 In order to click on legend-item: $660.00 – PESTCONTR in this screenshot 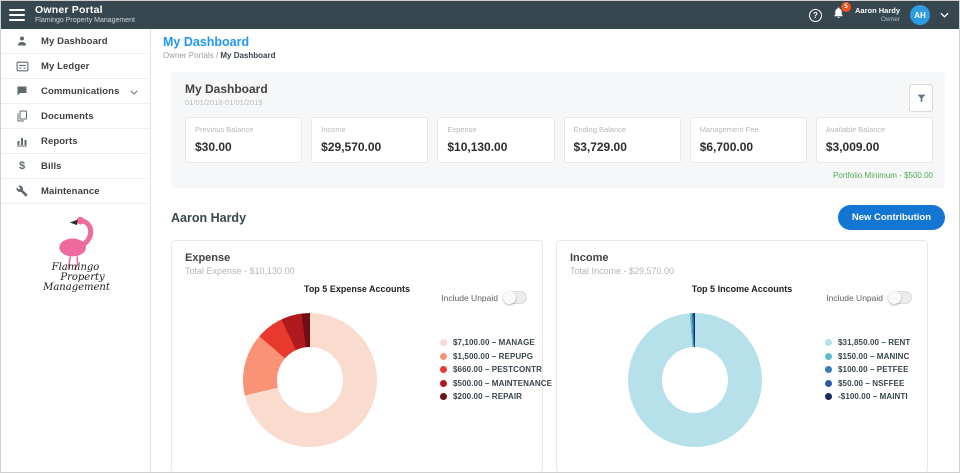, I will do `click(496, 369)`.